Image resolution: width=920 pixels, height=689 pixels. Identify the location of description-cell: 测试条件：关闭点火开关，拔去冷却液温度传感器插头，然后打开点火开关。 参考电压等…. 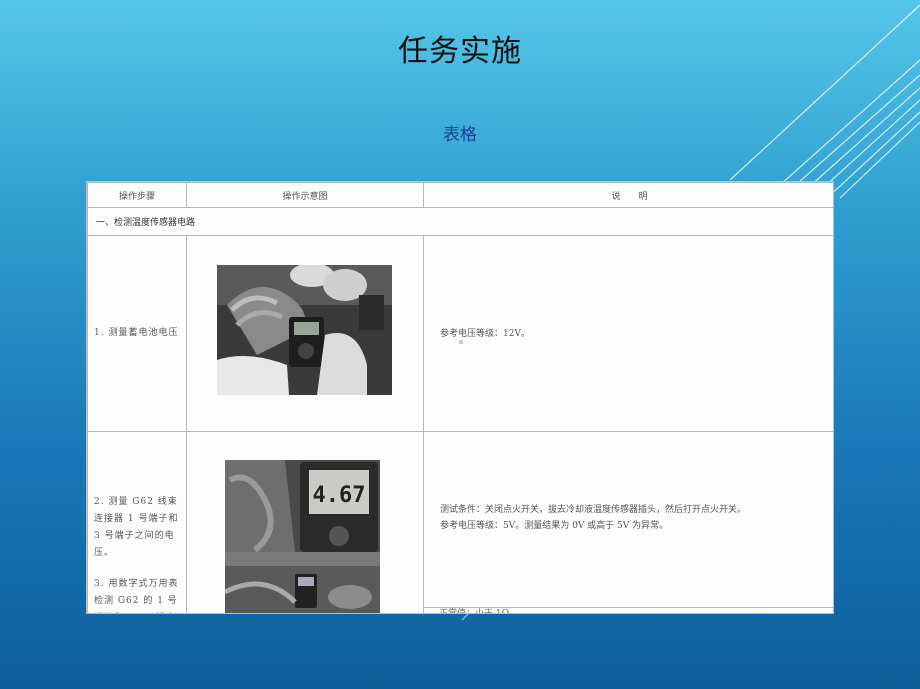
(628, 522).